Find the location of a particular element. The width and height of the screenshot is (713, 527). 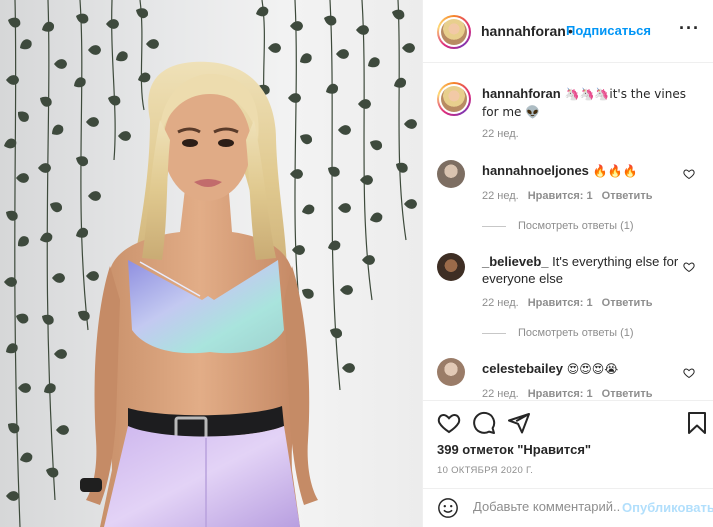

comment-body: hannahnoeljones 🔥🔥🔥 is located at coordinates (582, 171).